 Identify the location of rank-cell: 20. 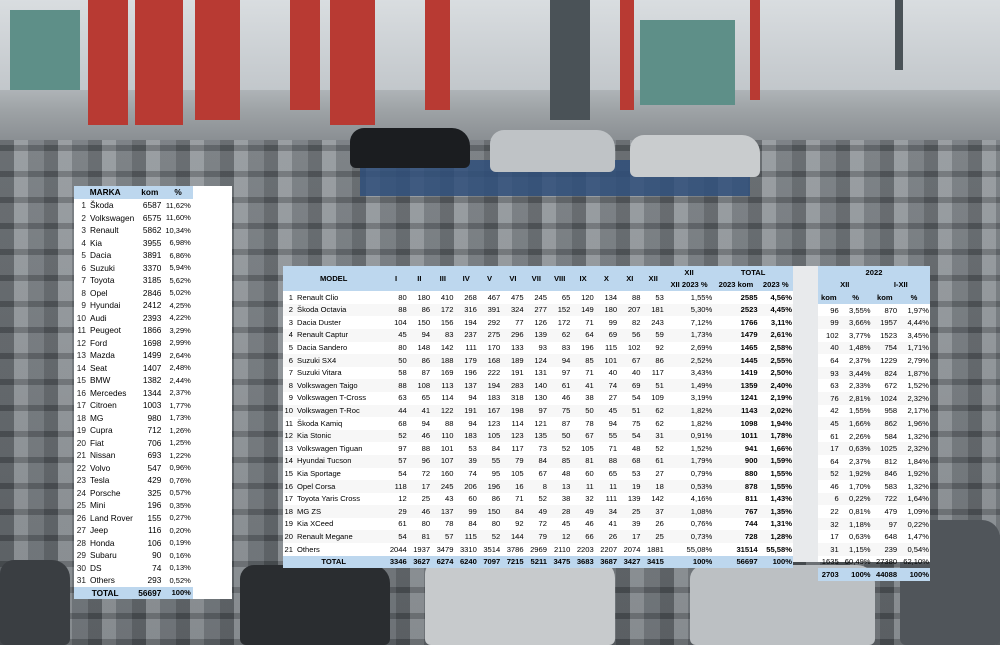
(288, 537).